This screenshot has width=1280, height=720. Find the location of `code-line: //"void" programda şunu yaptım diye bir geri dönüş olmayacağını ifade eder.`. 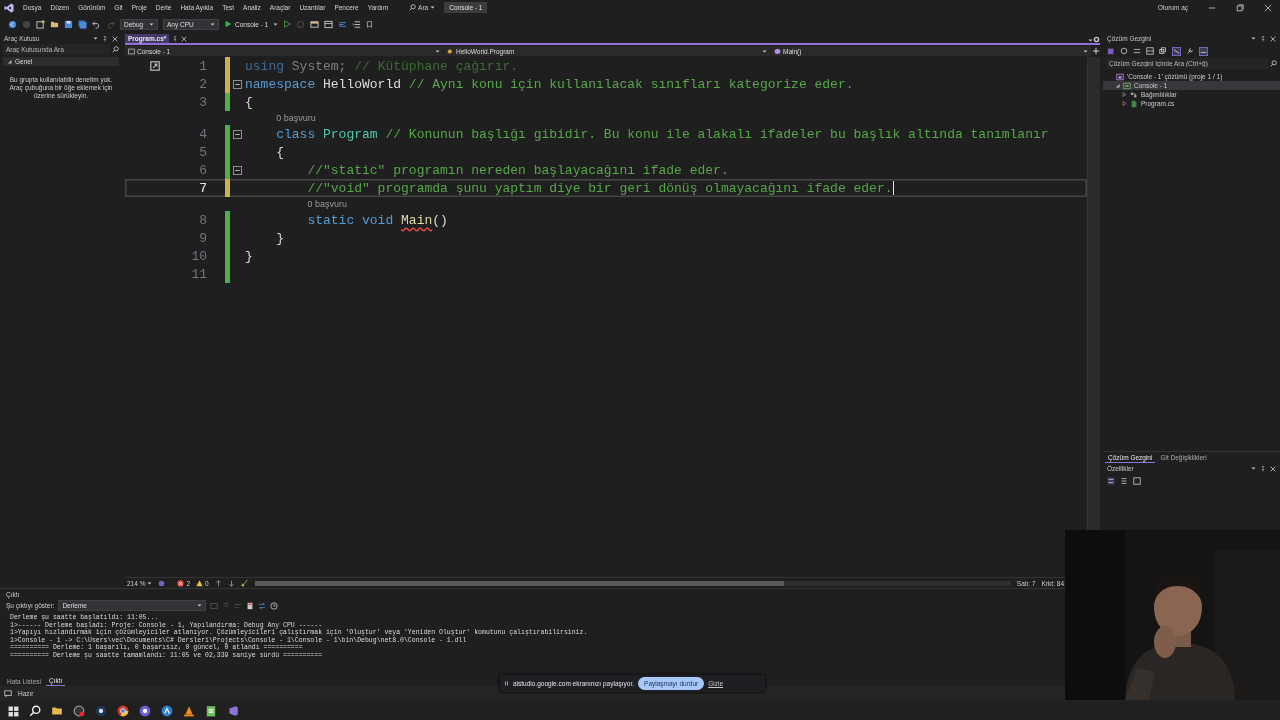

code-line: //"void" programda şunu yaptım diye bir geri dönüş olmayacağını ifade eder. is located at coordinates (599, 188).